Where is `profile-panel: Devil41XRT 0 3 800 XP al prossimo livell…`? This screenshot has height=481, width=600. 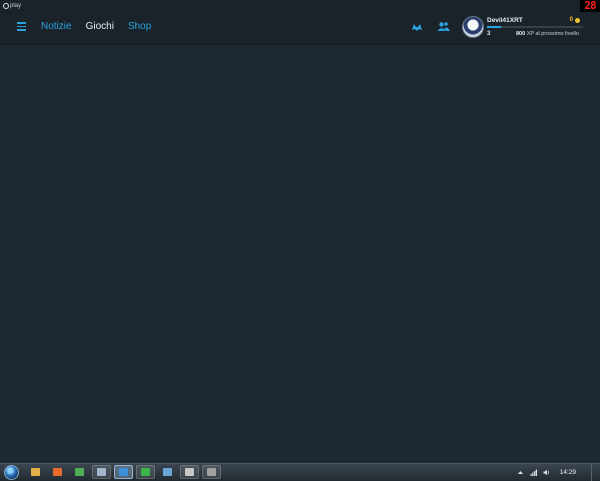
profile-panel: Devil41XRT 0 3 800 XP al prossimo livell… is located at coordinates (530, 28).